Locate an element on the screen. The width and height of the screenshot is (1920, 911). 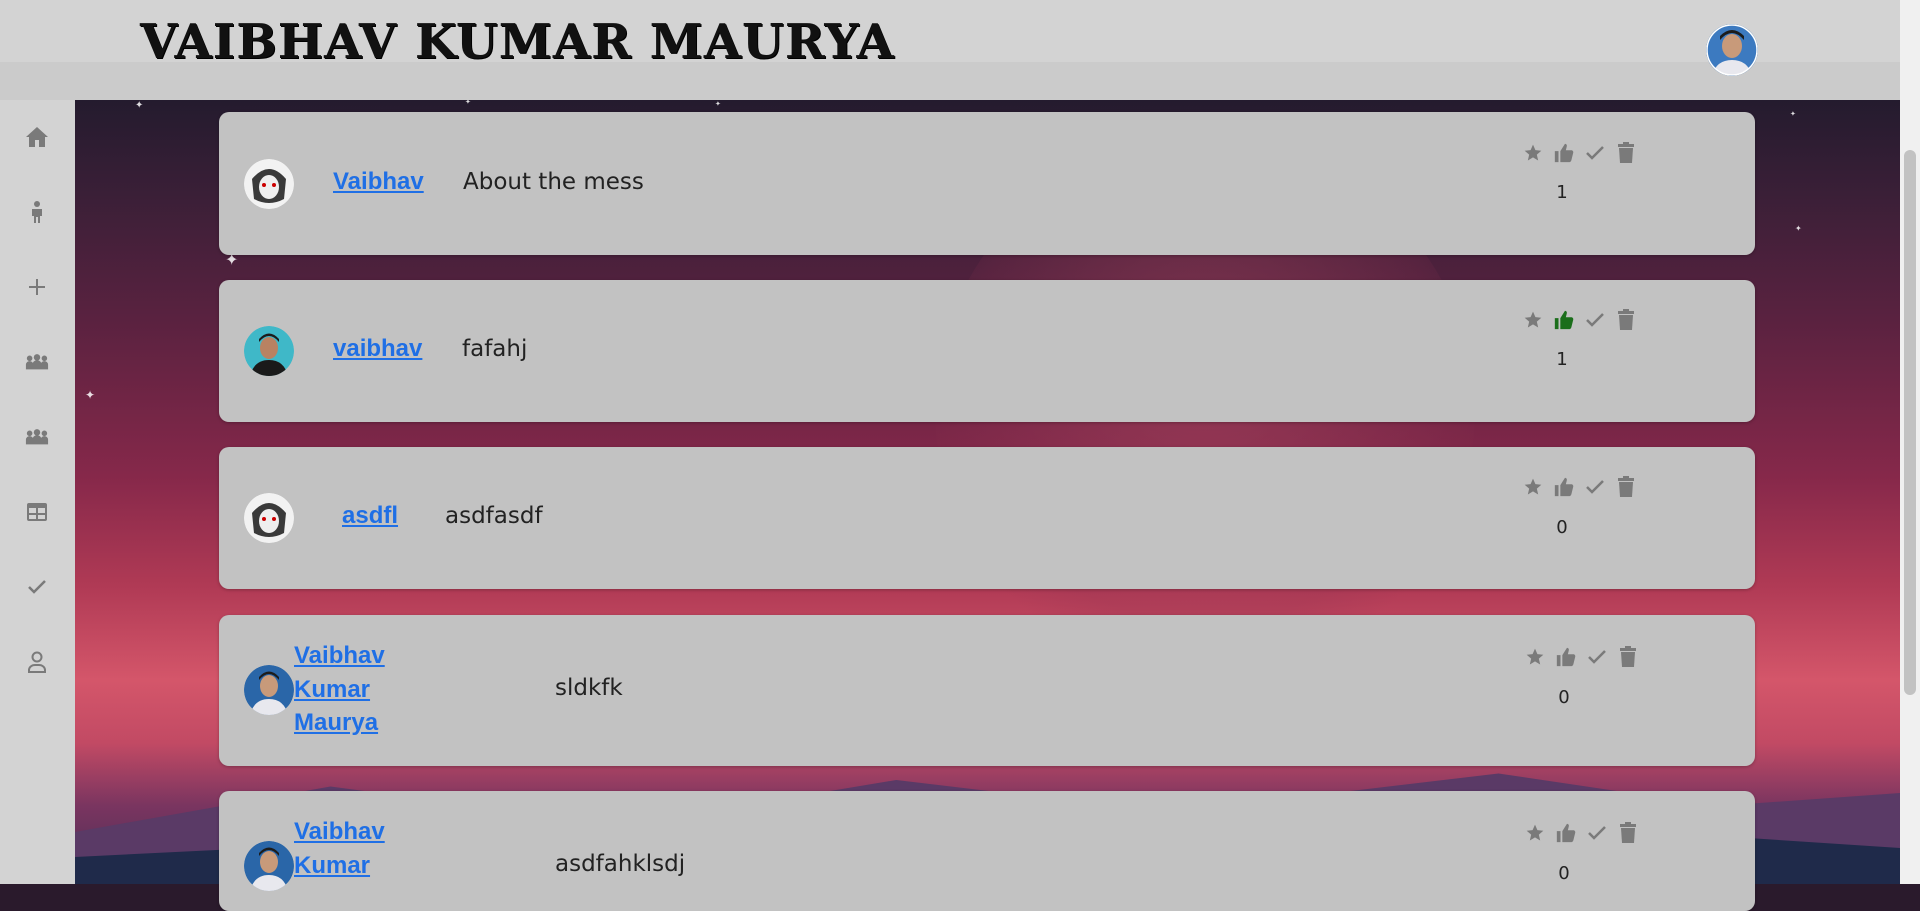
post-message: About the mess is located at coordinates (553, 182).